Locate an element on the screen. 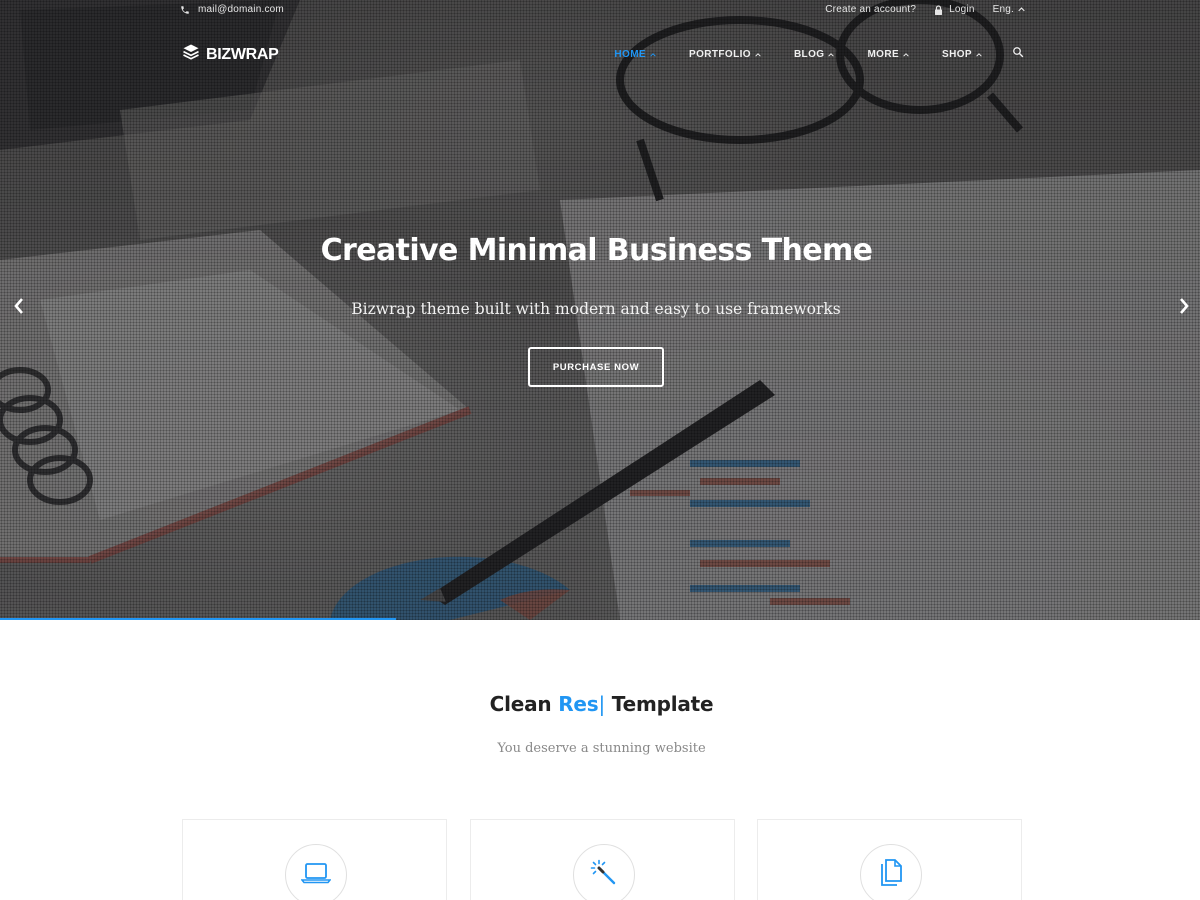 This screenshot has width=1200, height=900. email-link: mail@domain.com is located at coordinates (241, 9).